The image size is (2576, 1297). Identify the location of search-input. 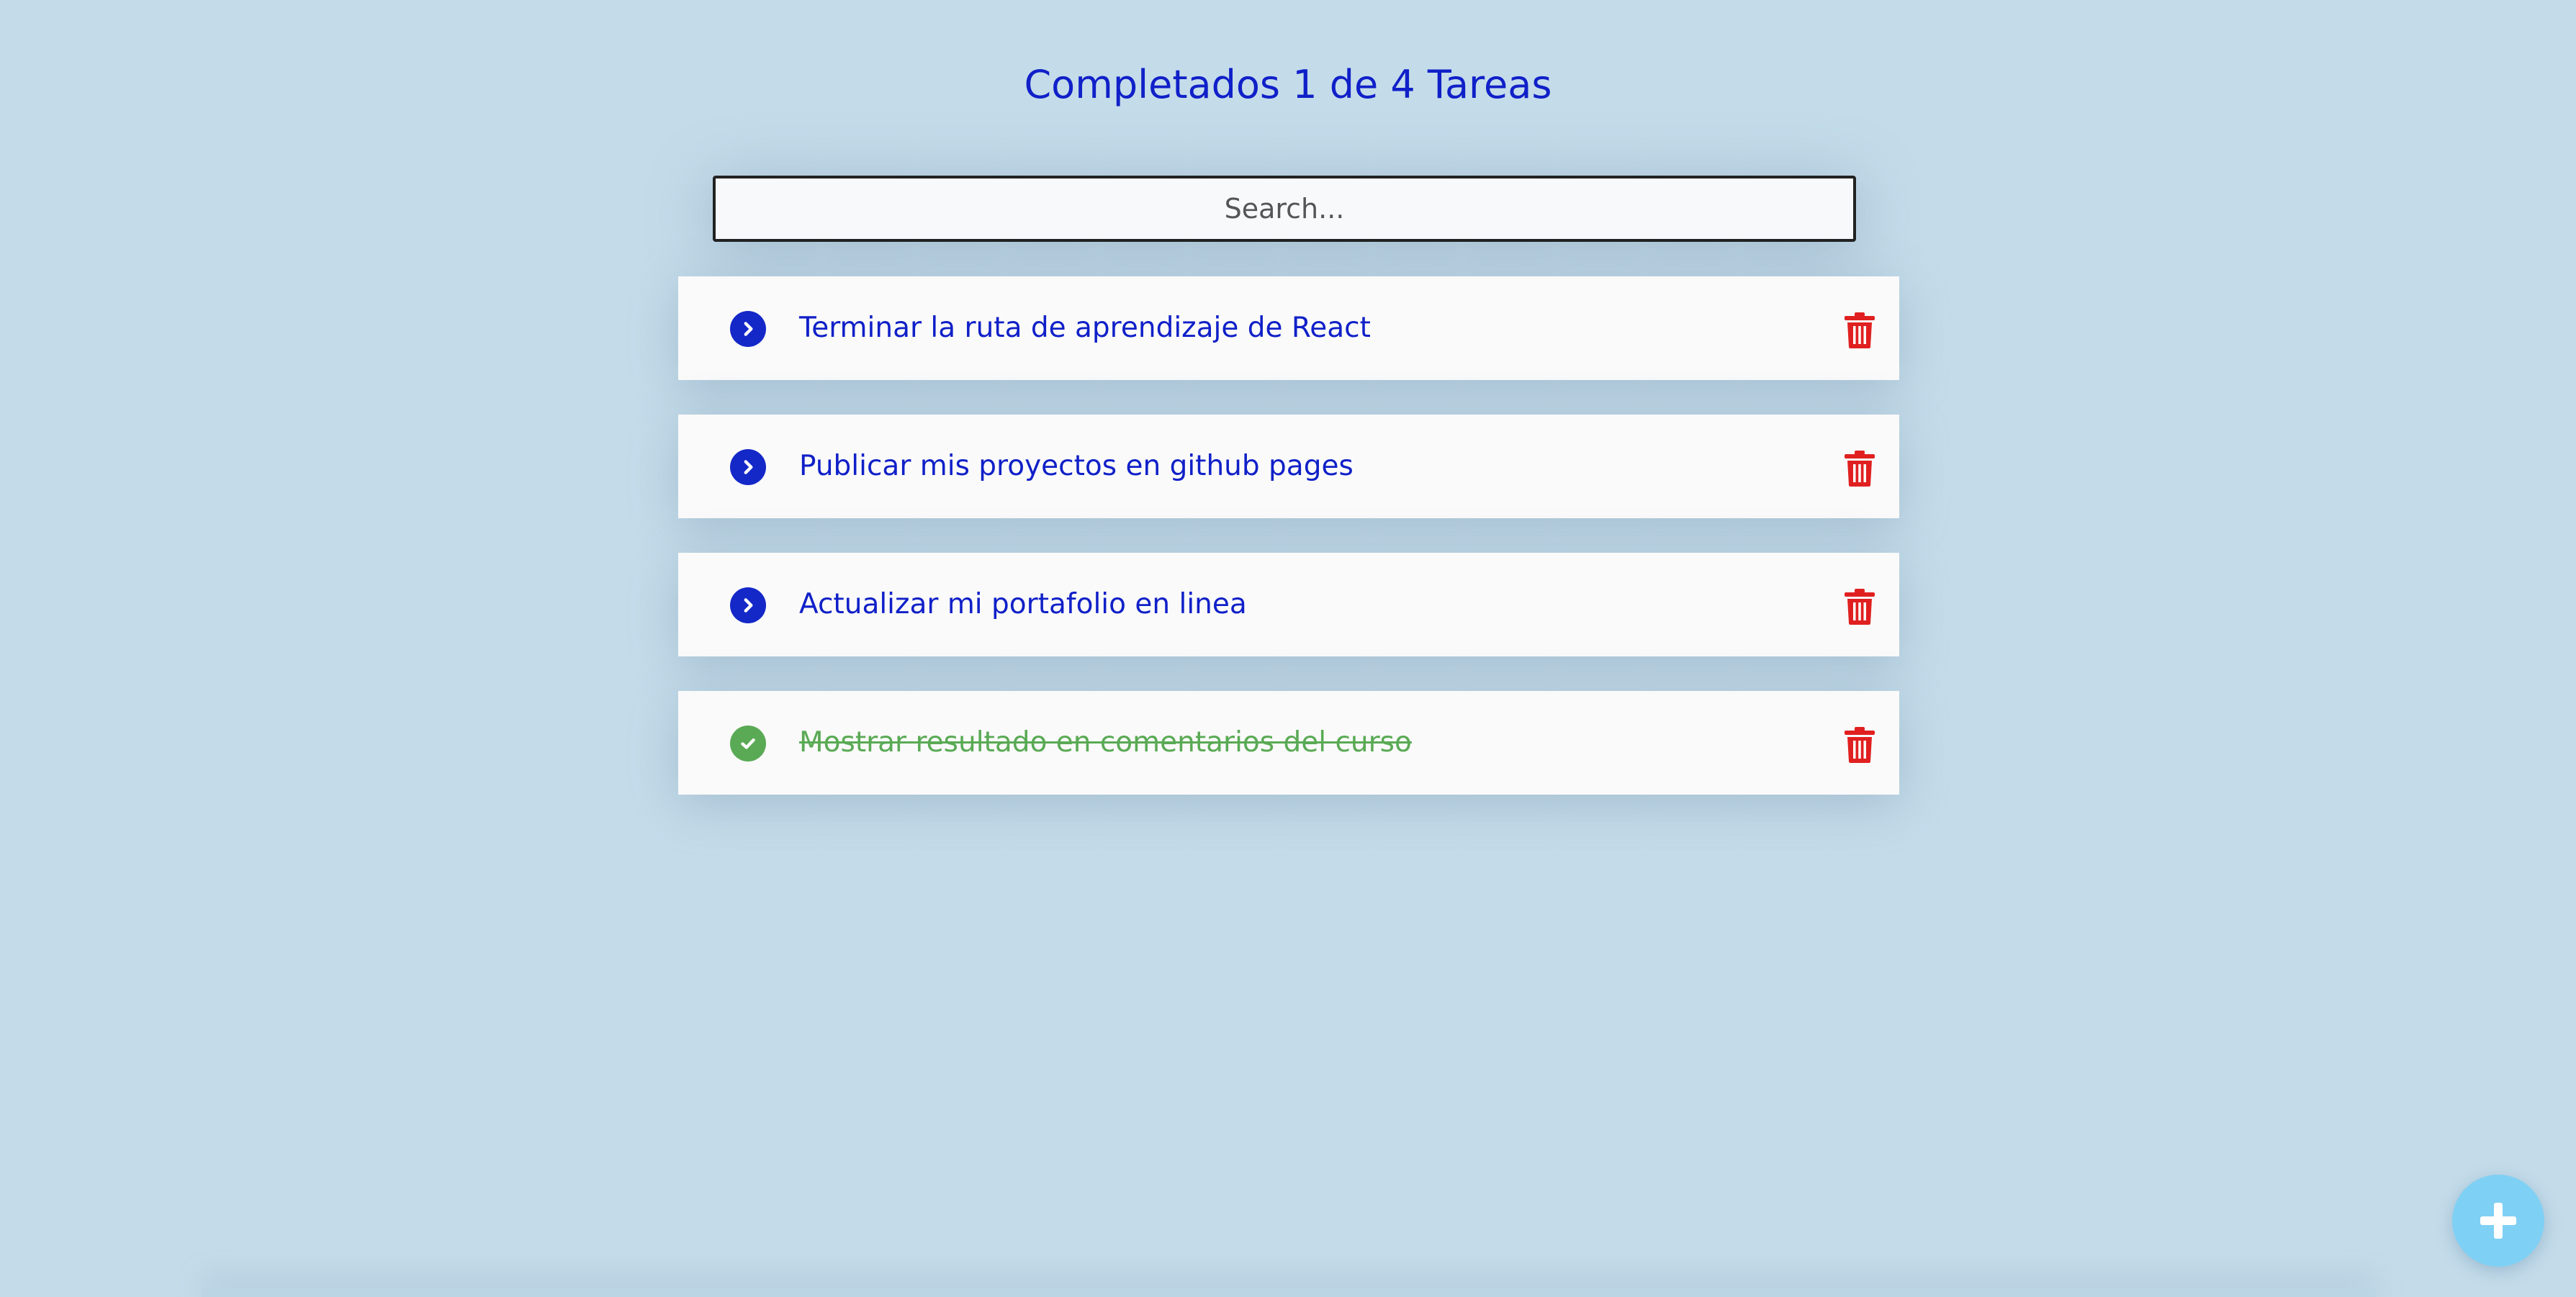
(1284, 209).